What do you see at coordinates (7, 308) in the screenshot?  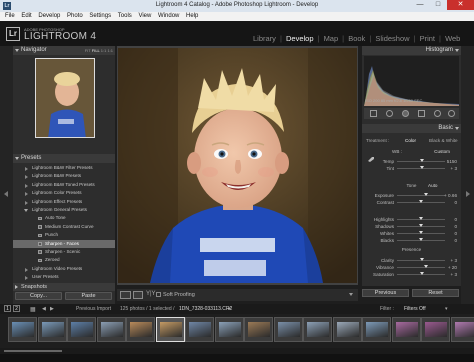 I see `screen-1-button: 1` at bounding box center [7, 308].